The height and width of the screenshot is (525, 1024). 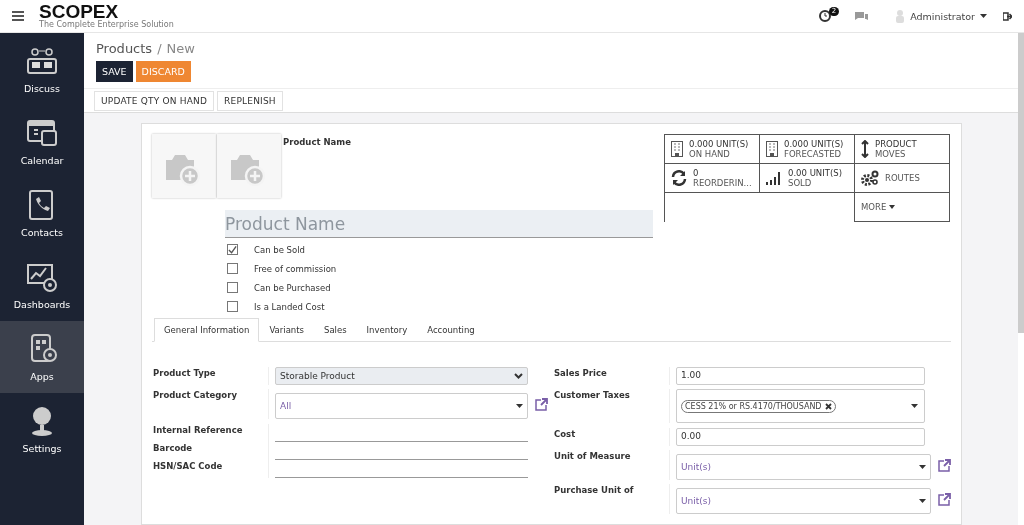 What do you see at coordinates (154, 101) in the screenshot?
I see `action-button: UPDATE QTY ON HAND` at bounding box center [154, 101].